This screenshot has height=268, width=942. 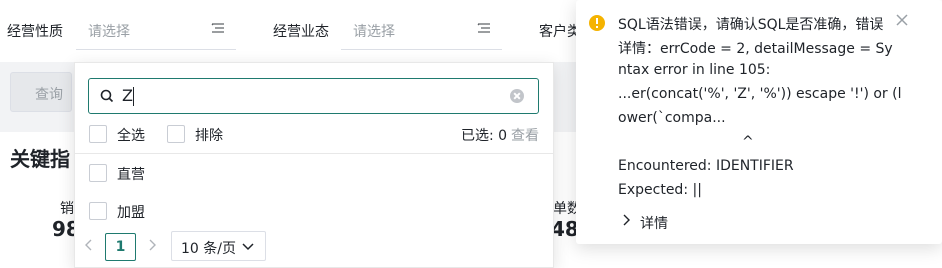 What do you see at coordinates (484, 136) in the screenshot?
I see `selected-count: 已选: 0` at bounding box center [484, 136].